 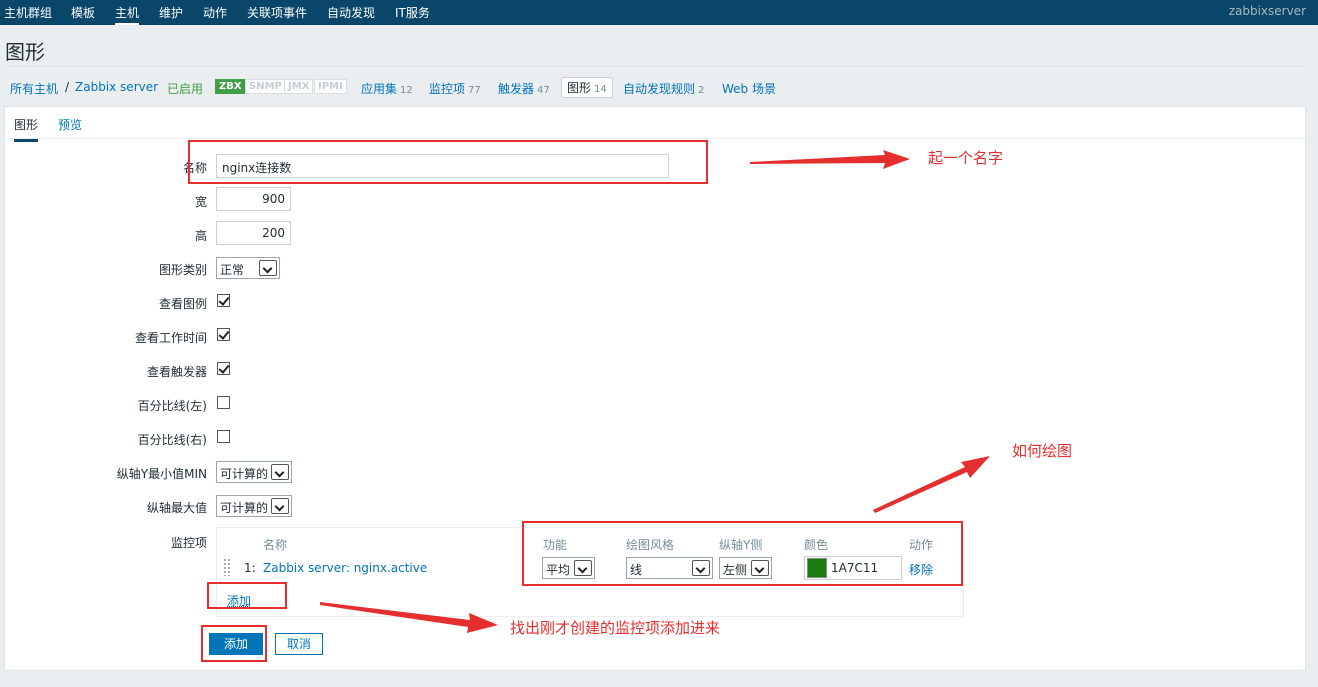 What do you see at coordinates (830, 159) in the screenshot?
I see `arrow-to-name-note` at bounding box center [830, 159].